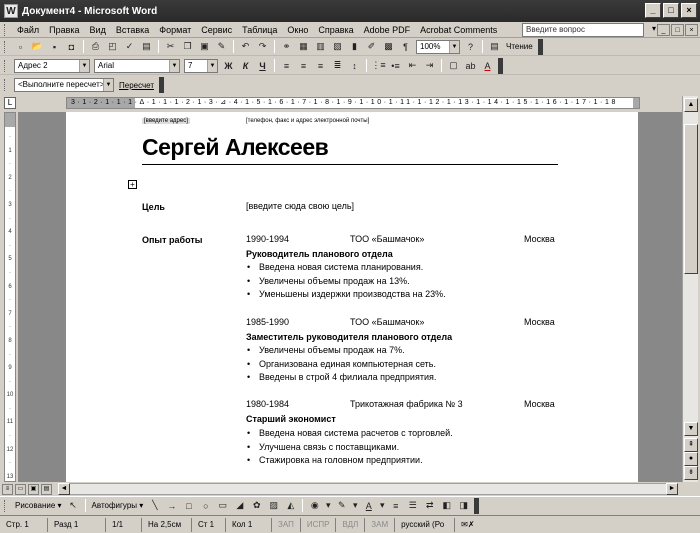 This screenshot has width=700, height=533. What do you see at coordinates (239, 506) in the screenshot?
I see `wordart-icon: ◢` at bounding box center [239, 506].